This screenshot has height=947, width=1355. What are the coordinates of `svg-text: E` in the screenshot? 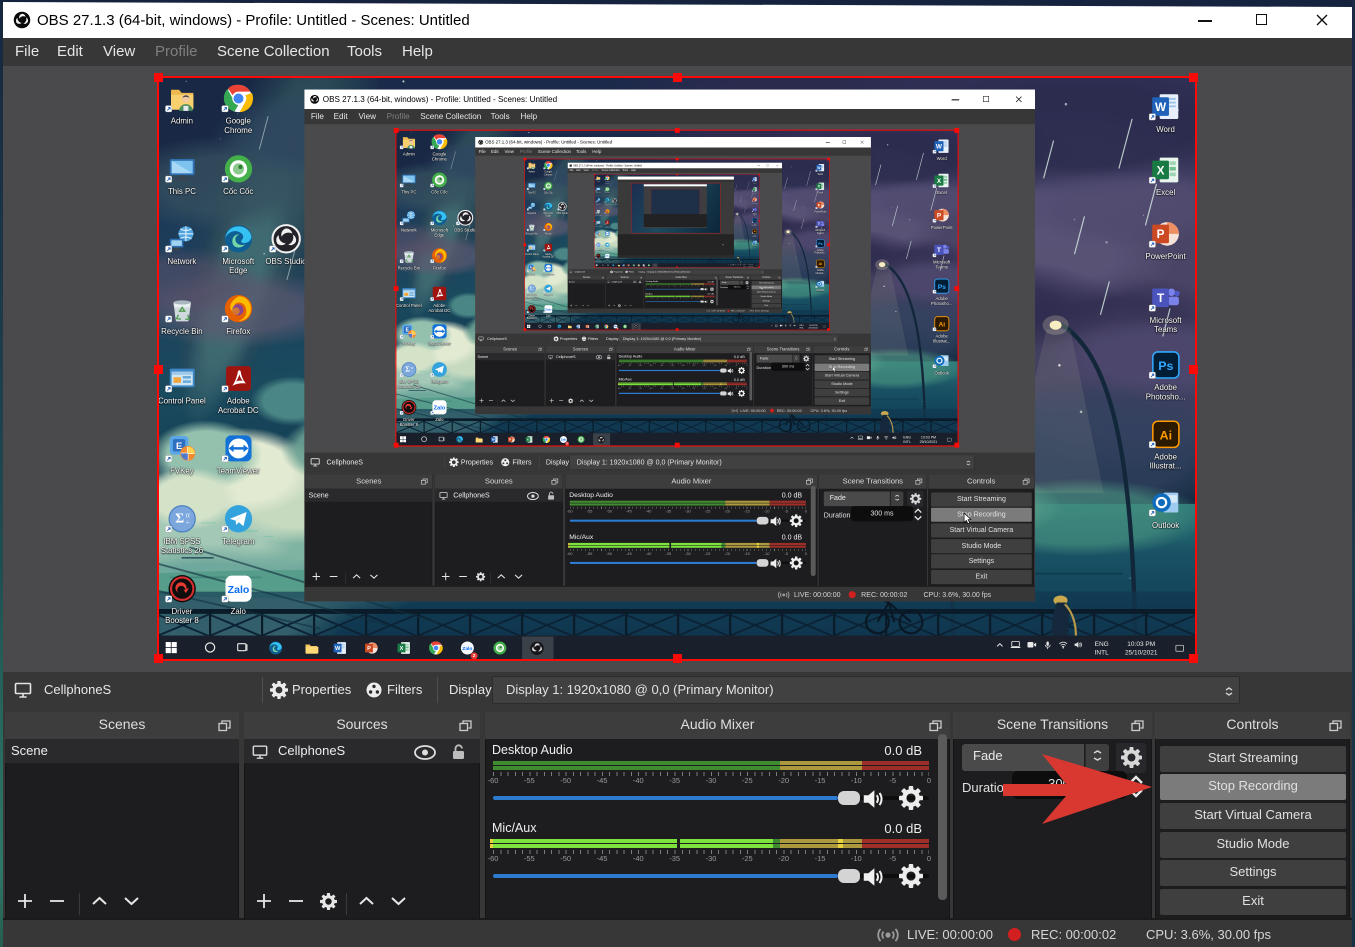 It's located at (179, 446).